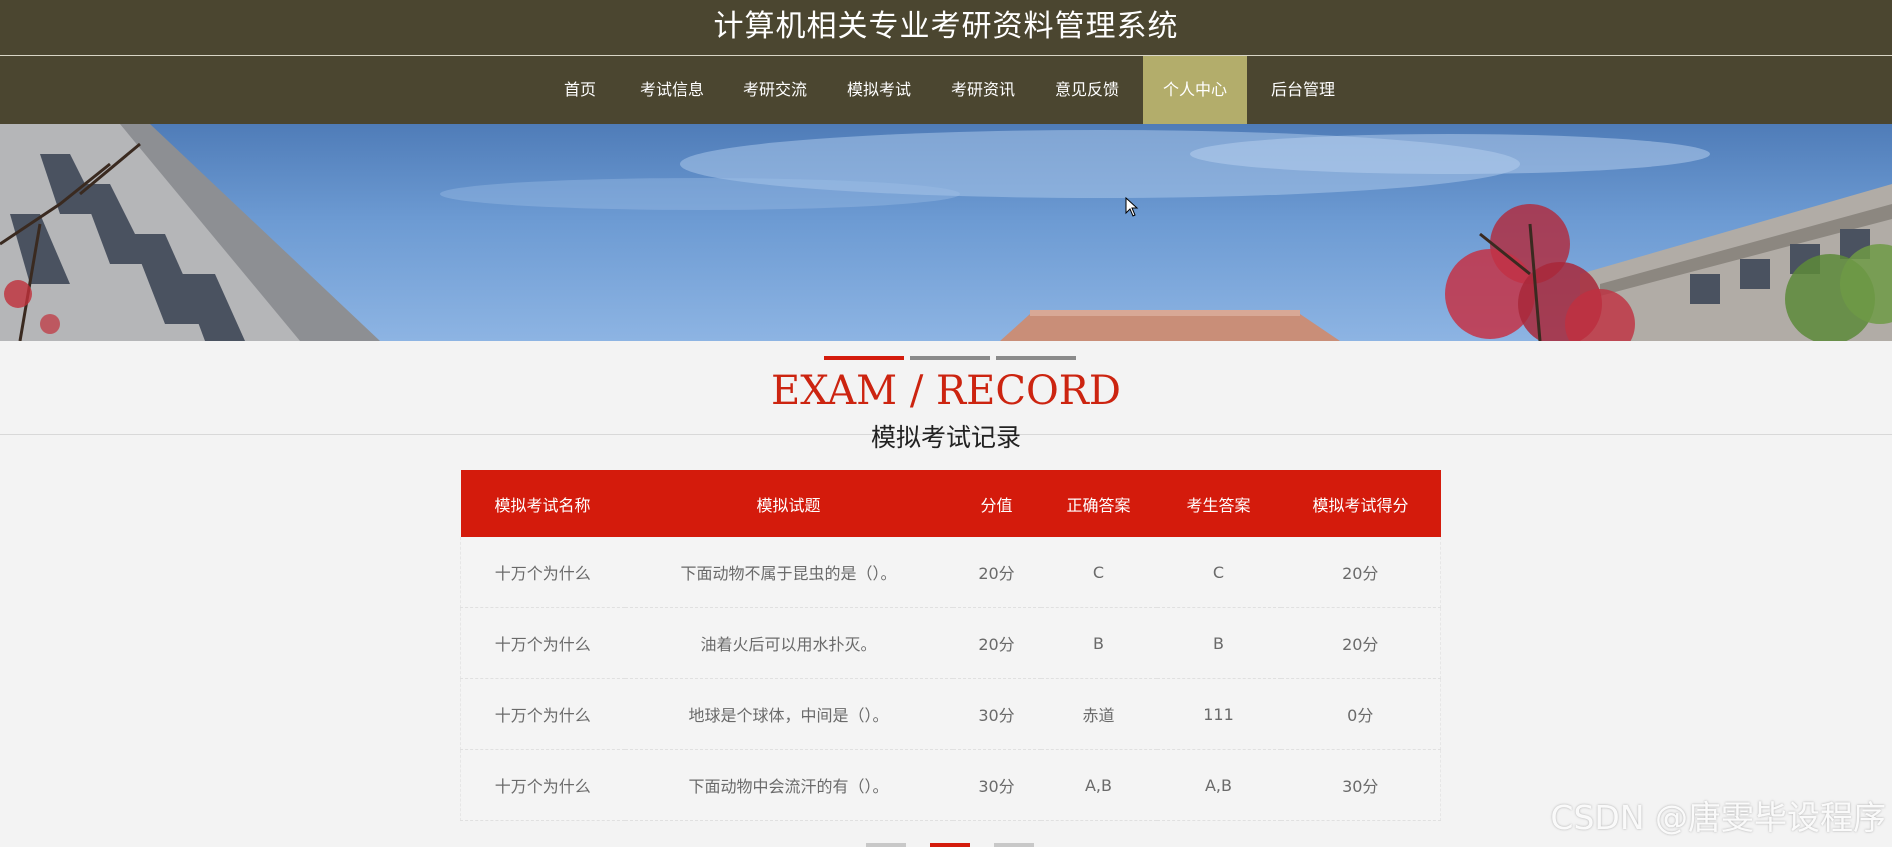 This screenshot has width=1892, height=847. What do you see at coordinates (946, 391) in the screenshot?
I see `section-title-en: EXAM / RECORD` at bounding box center [946, 391].